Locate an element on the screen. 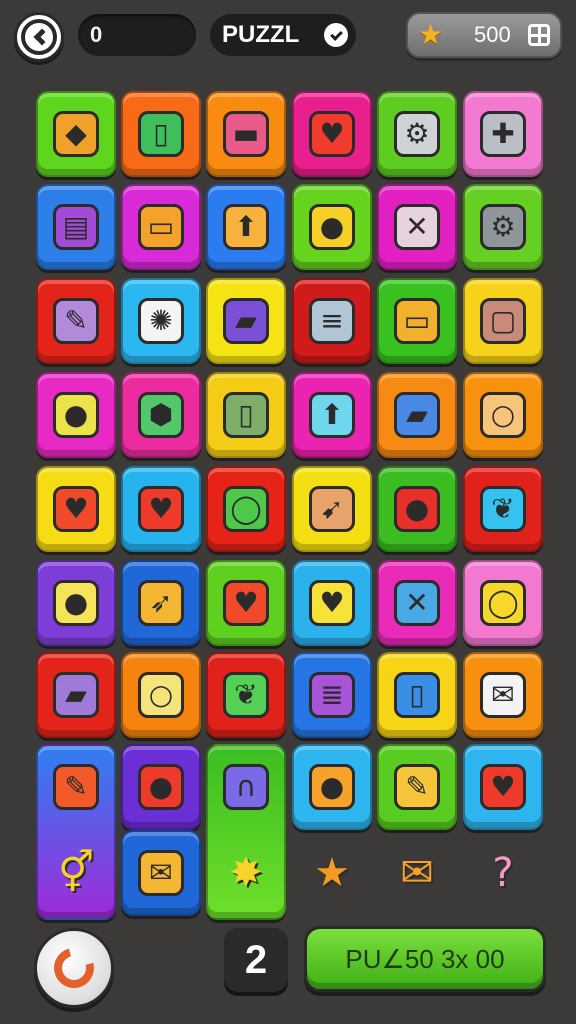 This screenshot has height=1024, width=576. tile-7-5: ♥ is located at coordinates (503, 787).